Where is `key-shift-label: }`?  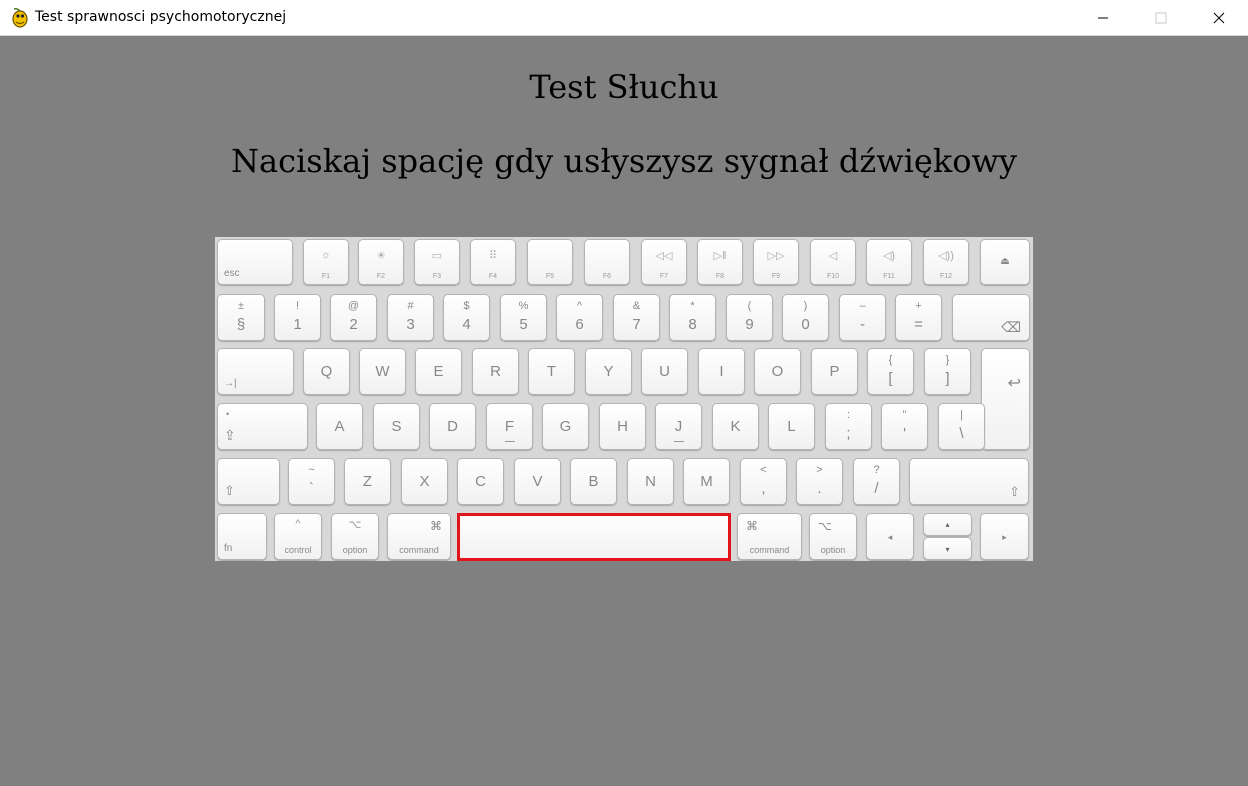 key-shift-label: } is located at coordinates (947, 360).